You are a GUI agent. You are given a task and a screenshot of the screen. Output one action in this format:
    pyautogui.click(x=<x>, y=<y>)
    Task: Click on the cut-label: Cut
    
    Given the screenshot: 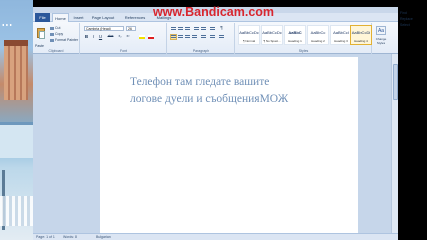 What is the action you would take?
    pyautogui.click(x=58, y=28)
    